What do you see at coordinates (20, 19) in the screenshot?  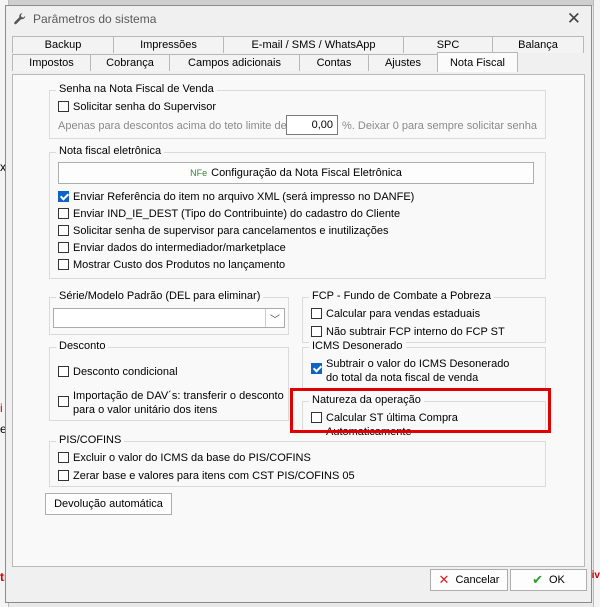 I see `wrench-icon` at bounding box center [20, 19].